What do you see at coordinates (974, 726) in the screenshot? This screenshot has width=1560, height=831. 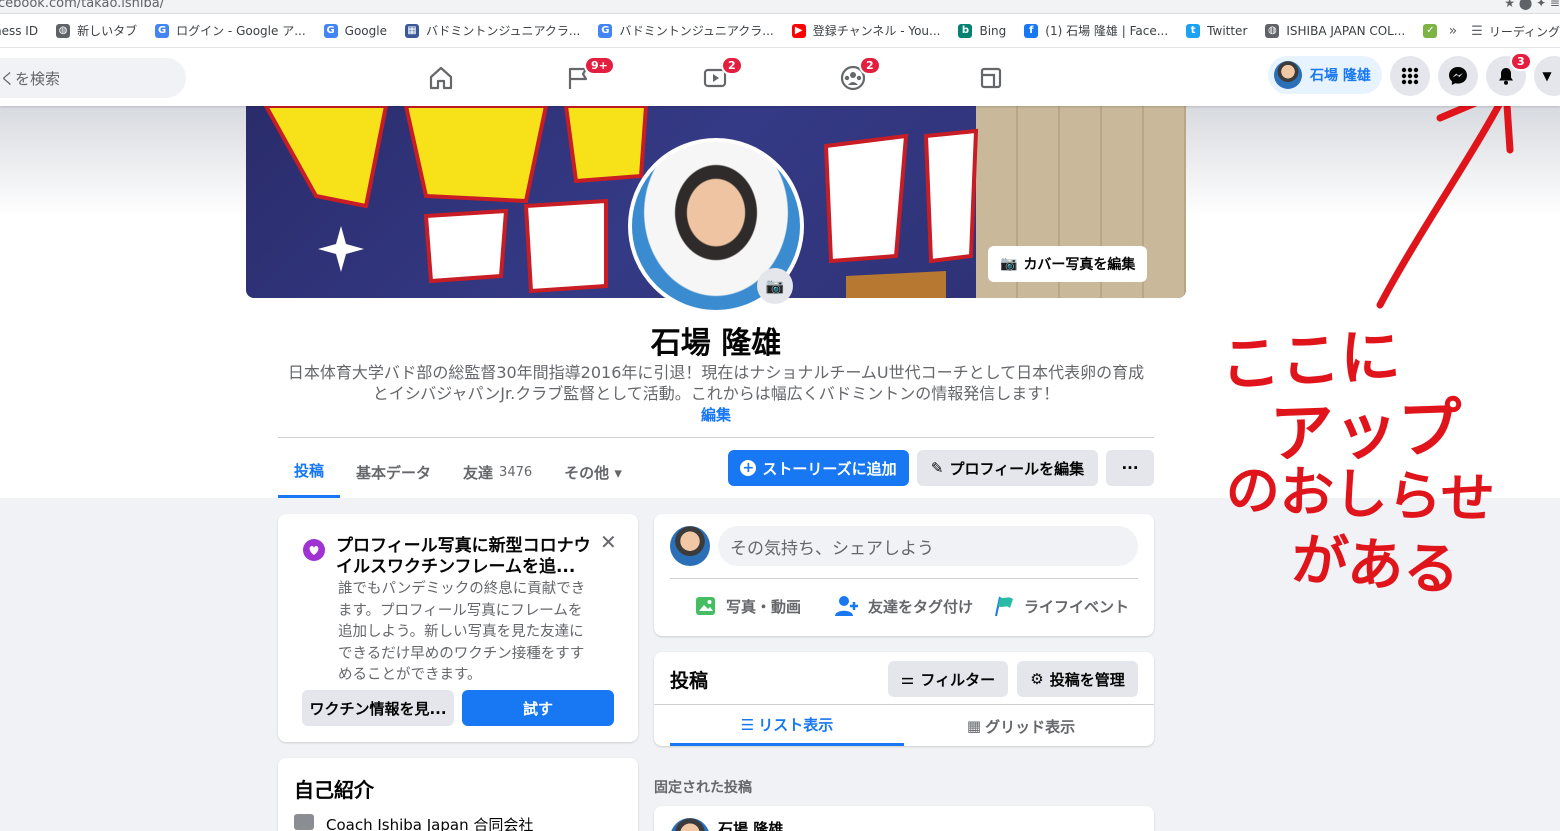 I see `grid-icon: ▦` at bounding box center [974, 726].